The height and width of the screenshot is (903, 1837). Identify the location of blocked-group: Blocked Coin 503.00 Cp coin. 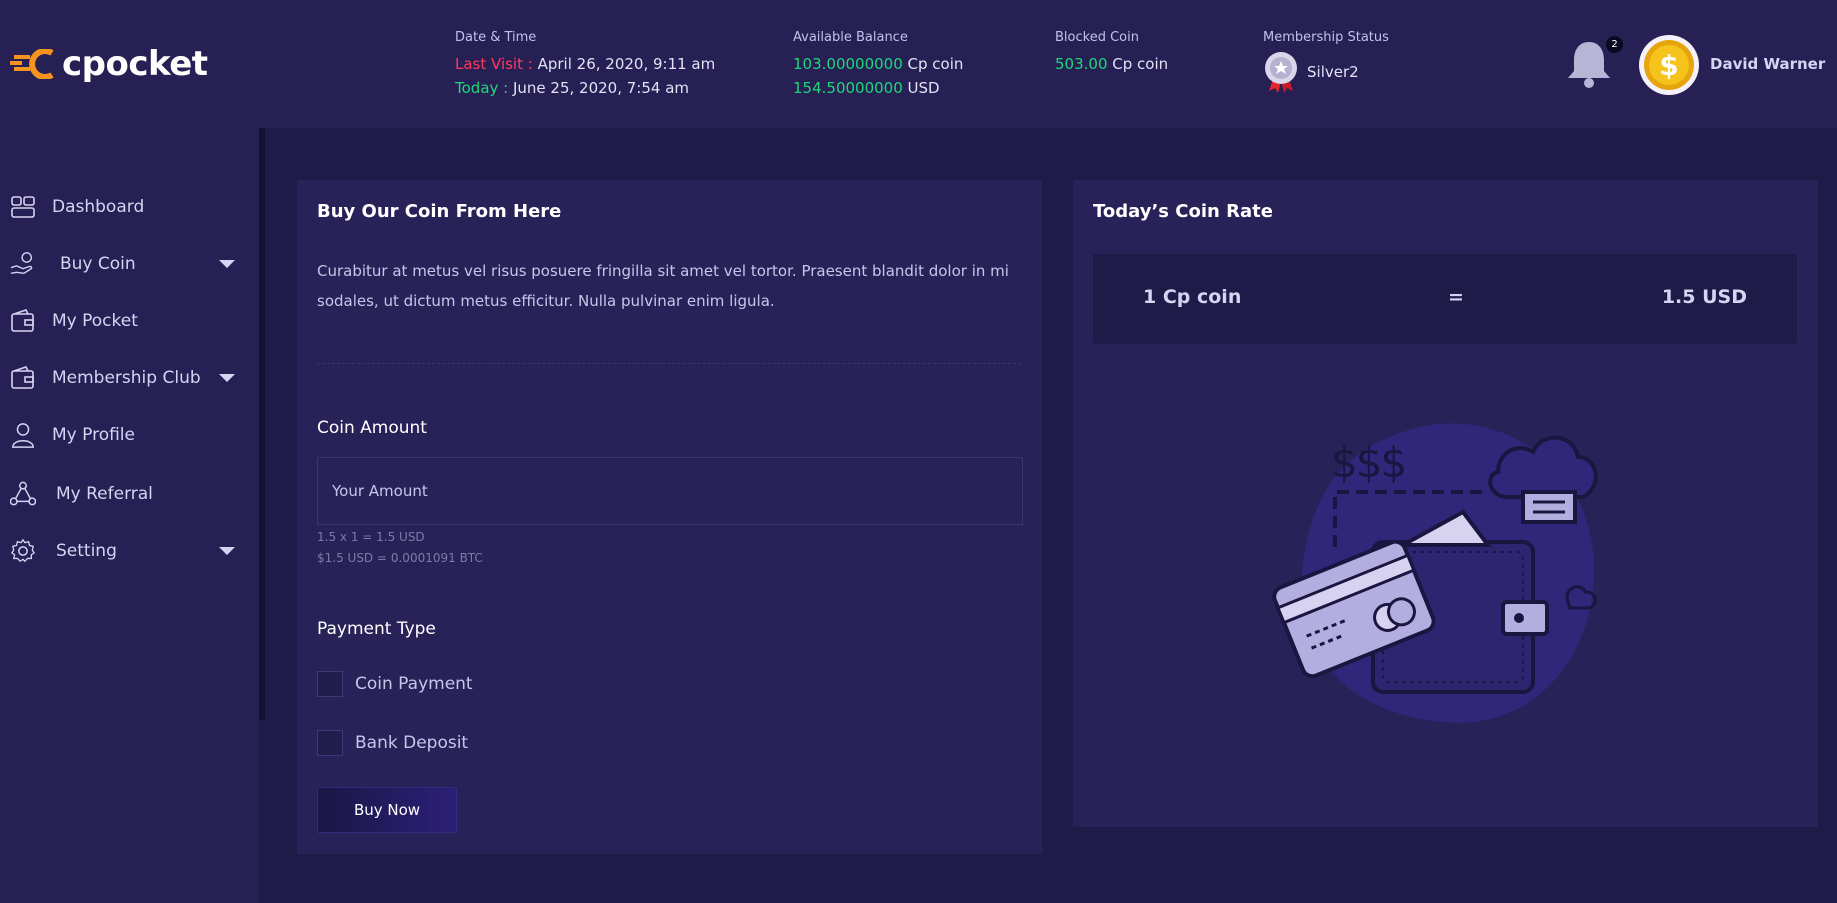
(1111, 54).